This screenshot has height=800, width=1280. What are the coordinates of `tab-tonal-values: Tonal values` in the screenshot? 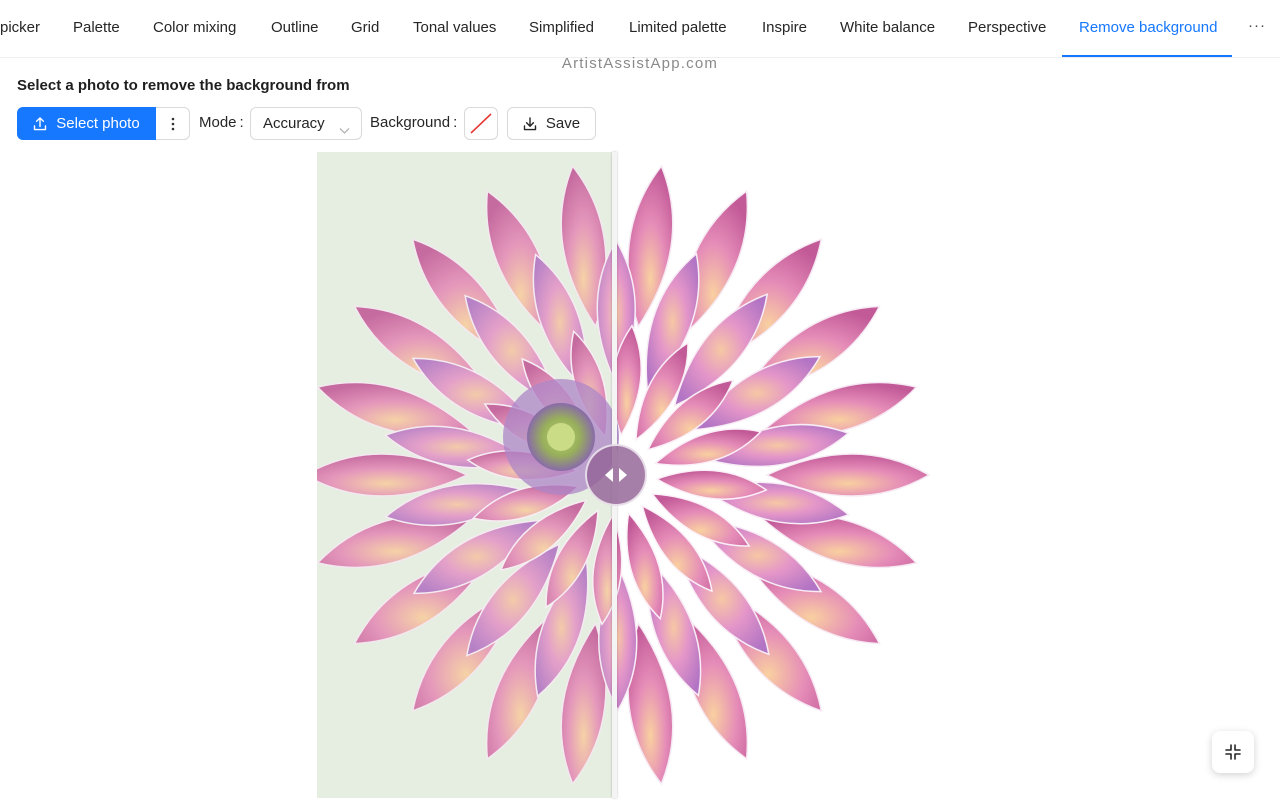 It's located at (454, 29).